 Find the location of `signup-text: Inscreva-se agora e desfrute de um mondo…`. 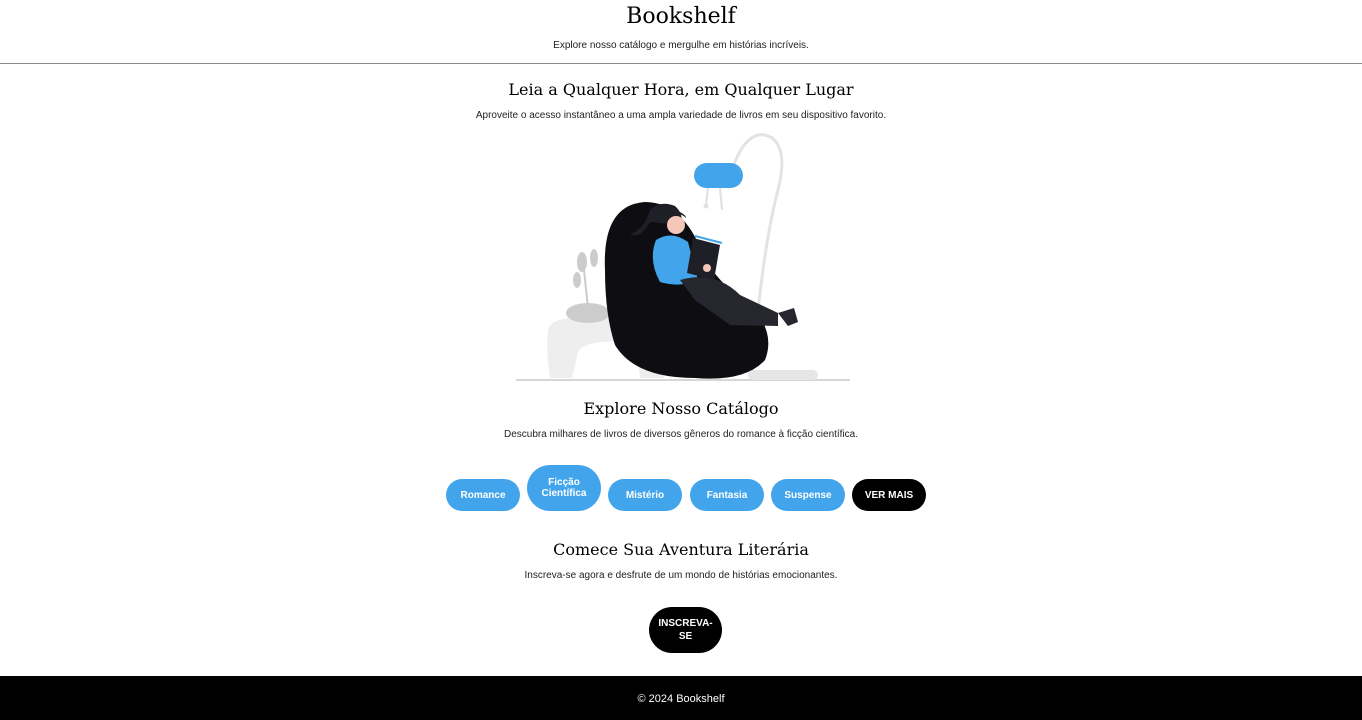

signup-text: Inscreva-se agora e desfrute de um mondo… is located at coordinates (681, 575).